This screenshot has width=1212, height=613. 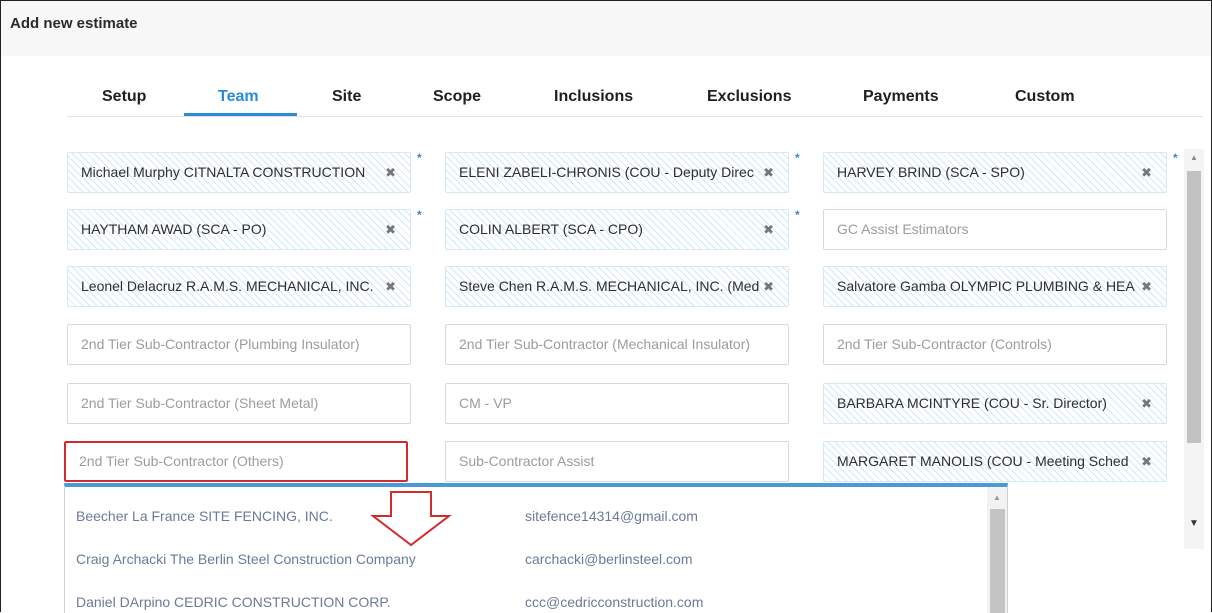 I want to click on tab-setup: Setup, so click(x=124, y=97).